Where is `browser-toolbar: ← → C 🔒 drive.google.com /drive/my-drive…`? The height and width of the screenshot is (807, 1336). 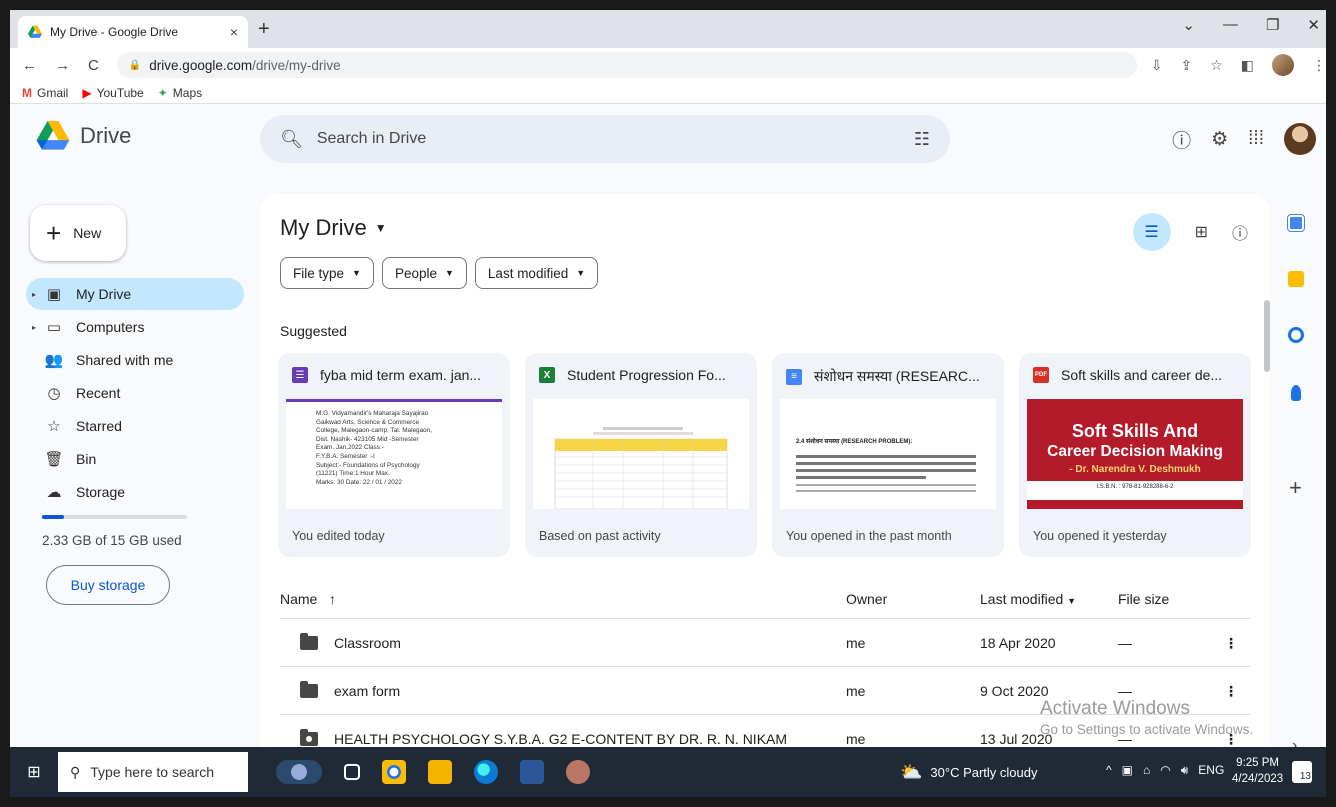
browser-toolbar: ← → C 🔒 drive.google.com /drive/my-drive… is located at coordinates (668, 65).